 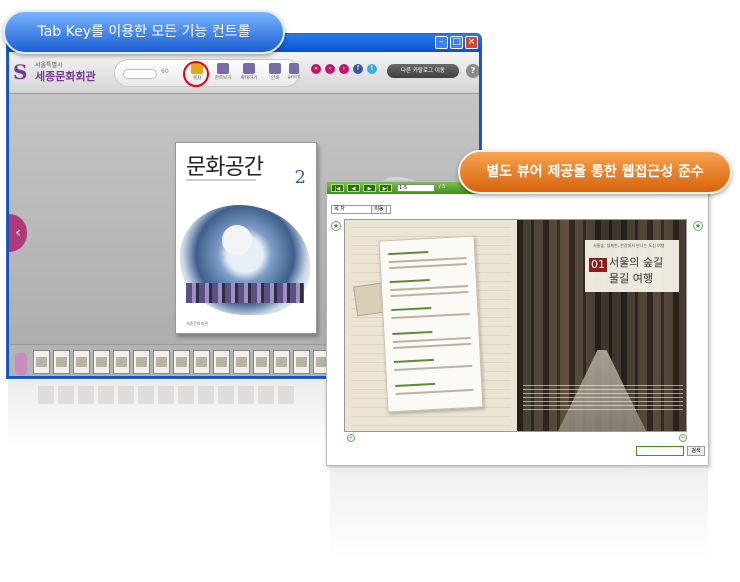 What do you see at coordinates (249, 68) in the screenshot?
I see `zoom-icon` at bounding box center [249, 68].